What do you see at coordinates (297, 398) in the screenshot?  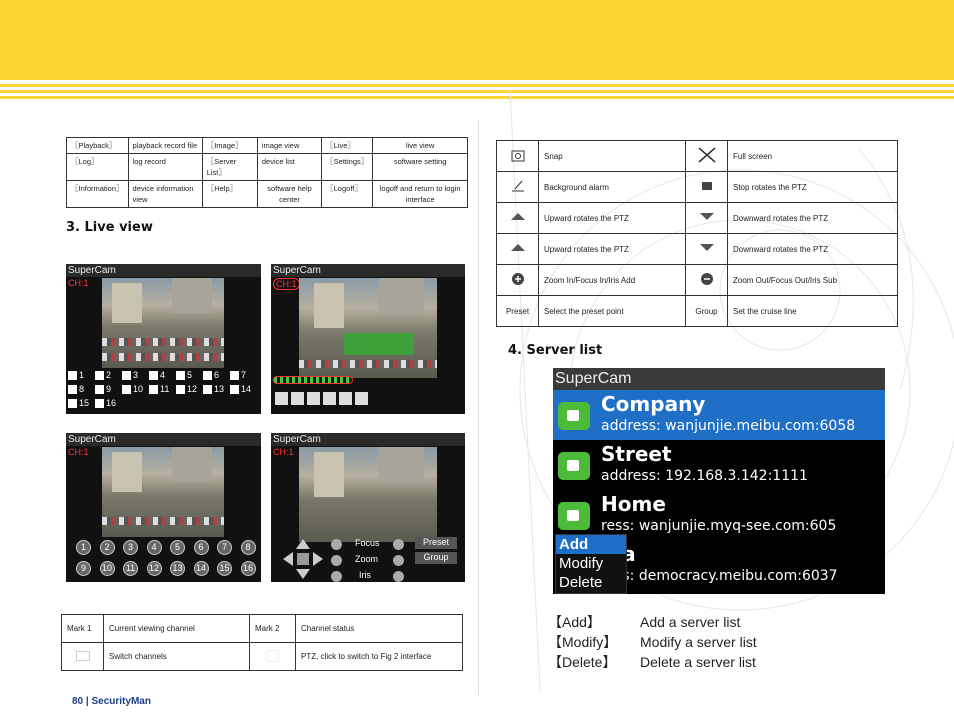 I see `alarm-icon` at bounding box center [297, 398].